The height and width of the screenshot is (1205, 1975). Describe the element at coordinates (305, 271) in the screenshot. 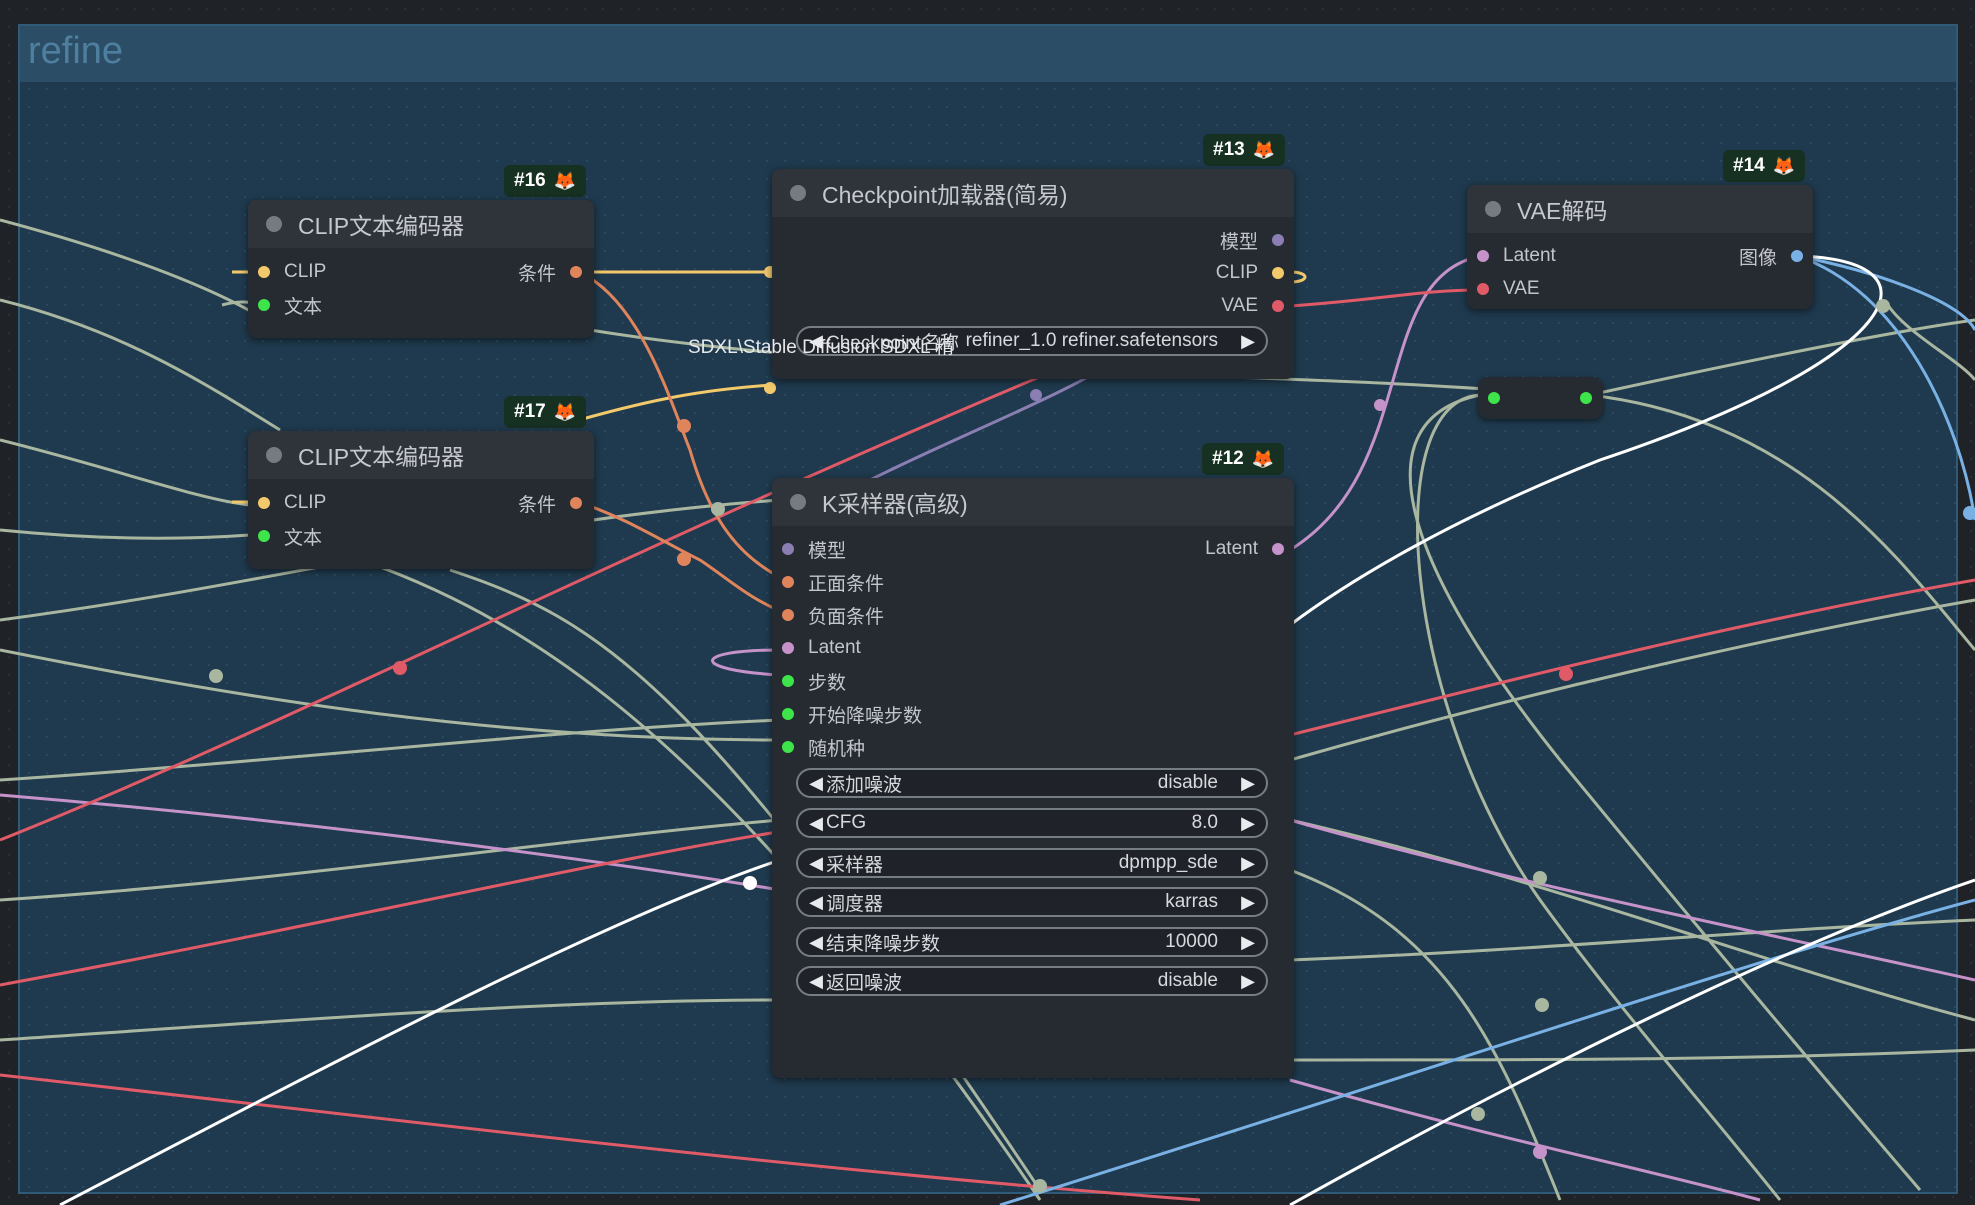

I see `slot-label: CLIP` at that location.